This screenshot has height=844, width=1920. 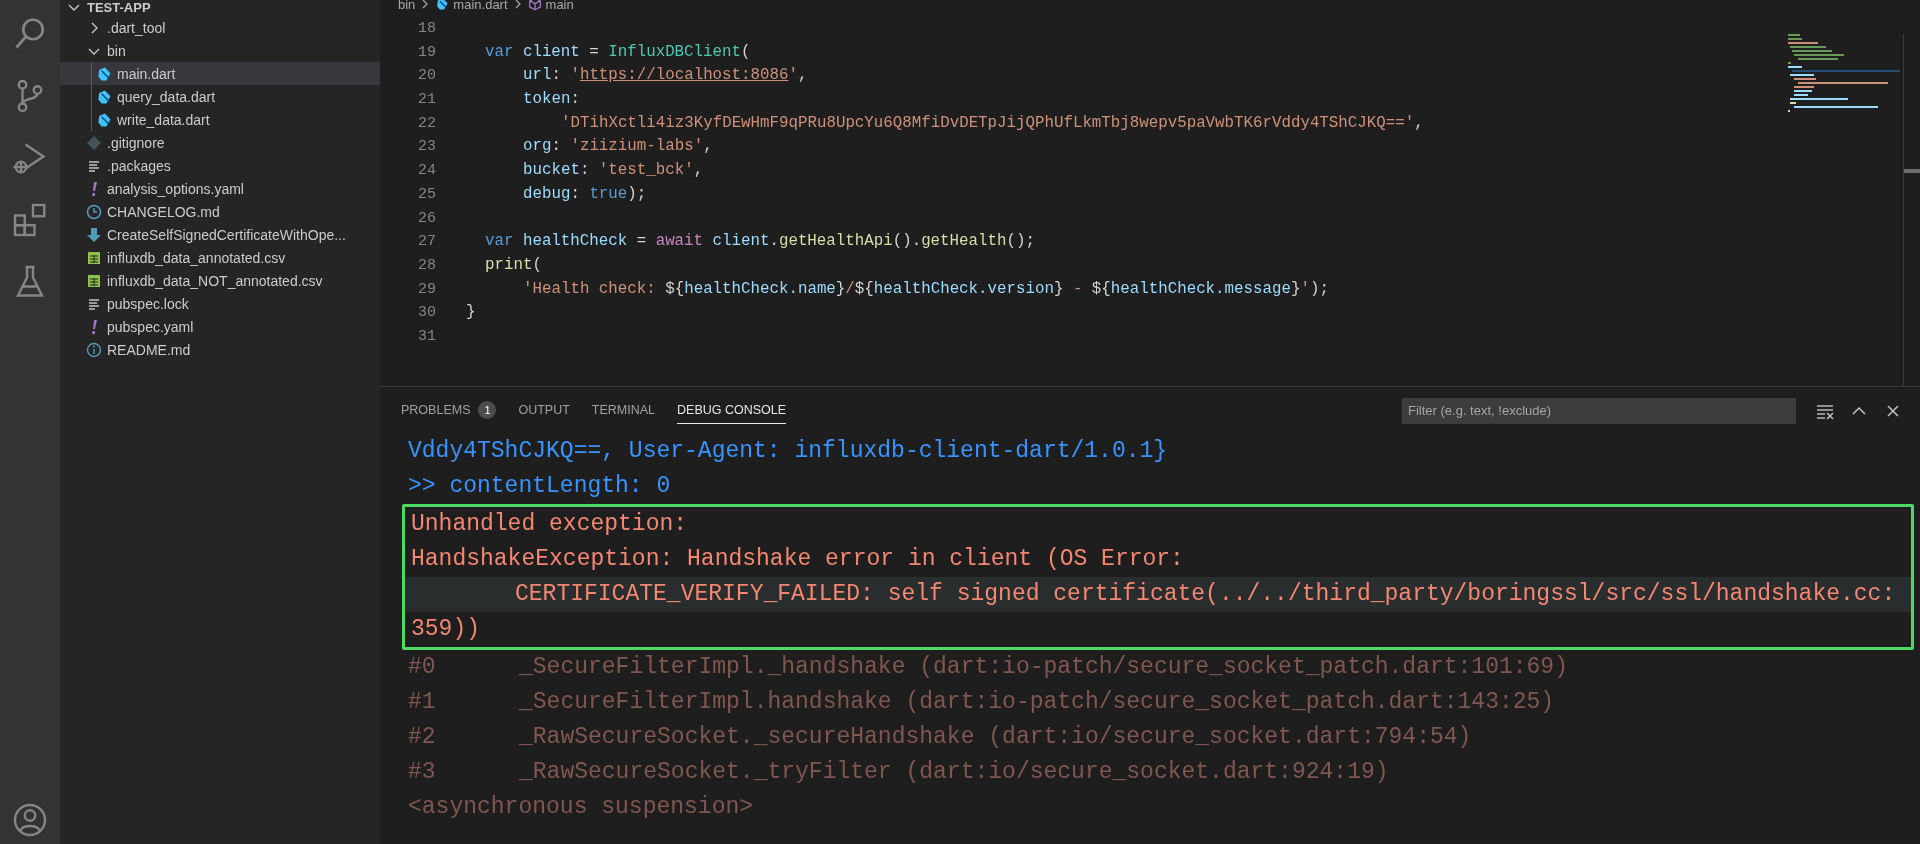 I want to click on diamond-icon, so click(x=94, y=142).